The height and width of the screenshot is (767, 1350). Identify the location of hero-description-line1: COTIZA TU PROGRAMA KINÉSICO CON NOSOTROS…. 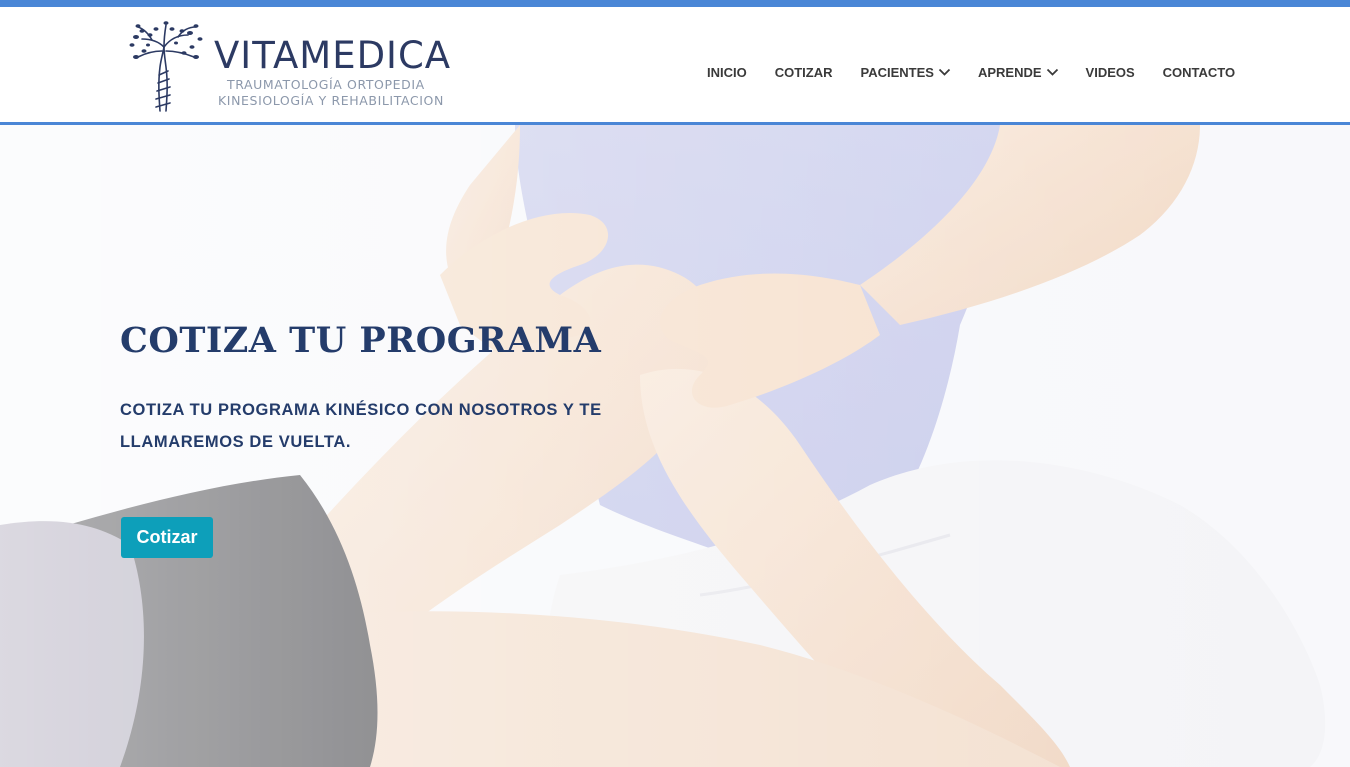
(361, 410).